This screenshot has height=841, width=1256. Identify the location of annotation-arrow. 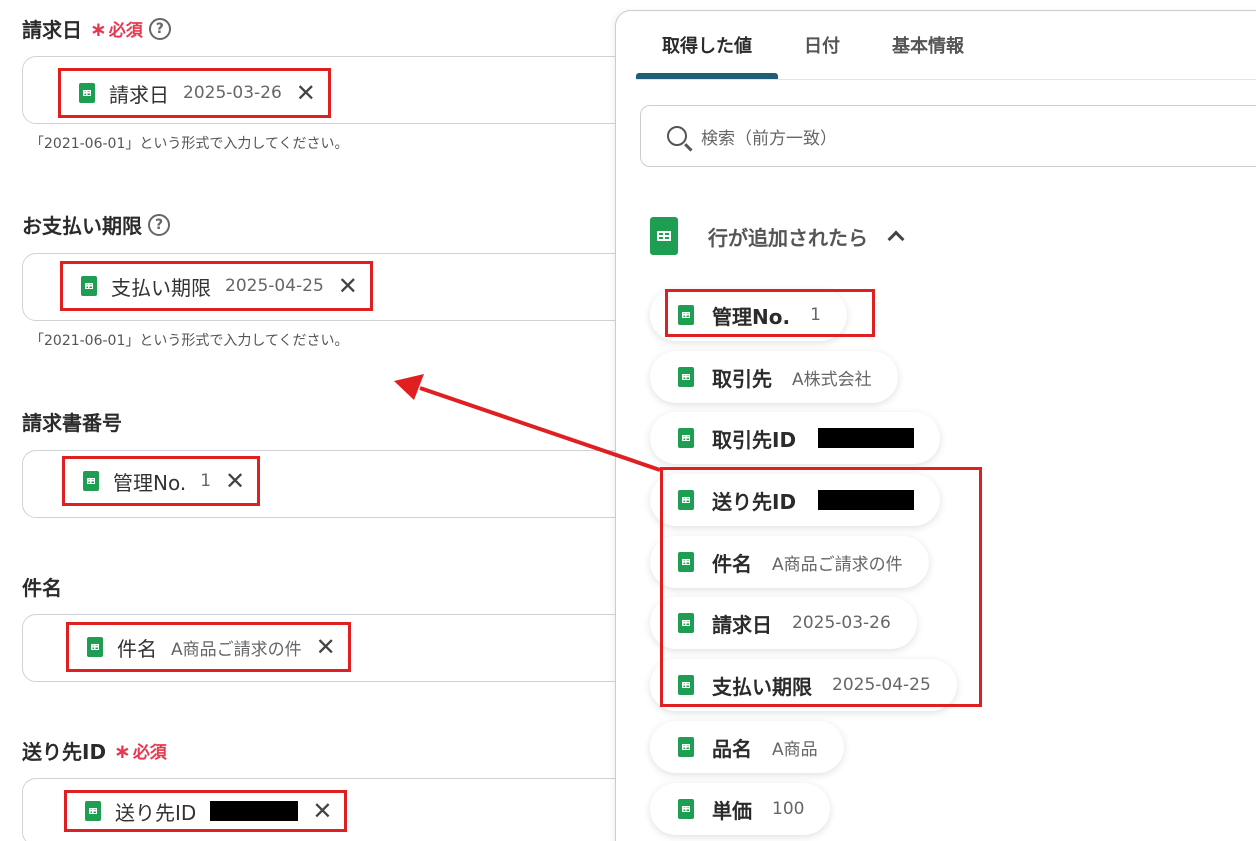
(527, 423).